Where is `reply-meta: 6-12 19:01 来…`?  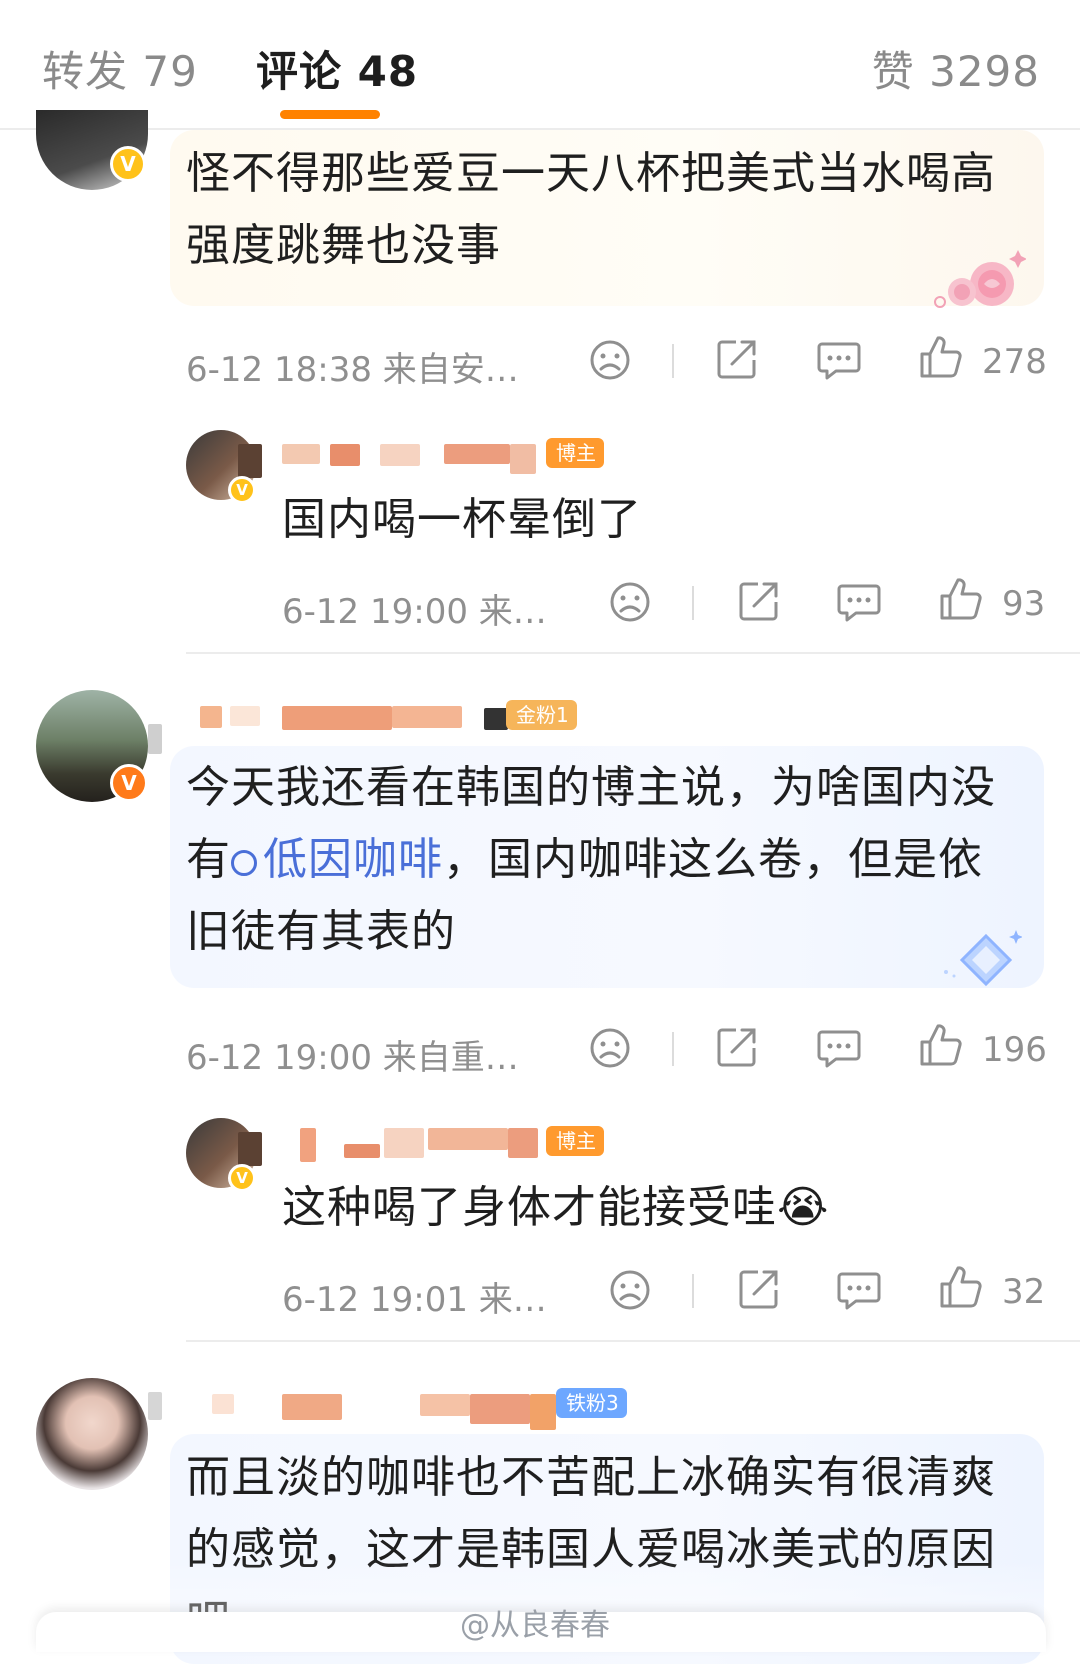
reply-meta: 6-12 19:01 来… is located at coordinates (414, 1300).